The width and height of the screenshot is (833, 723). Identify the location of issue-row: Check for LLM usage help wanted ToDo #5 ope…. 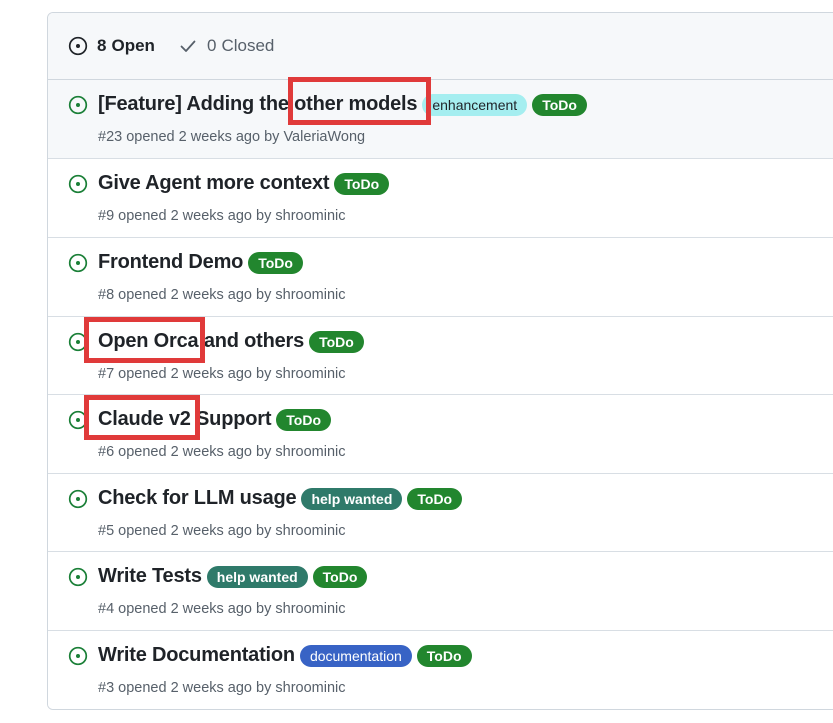
(440, 513).